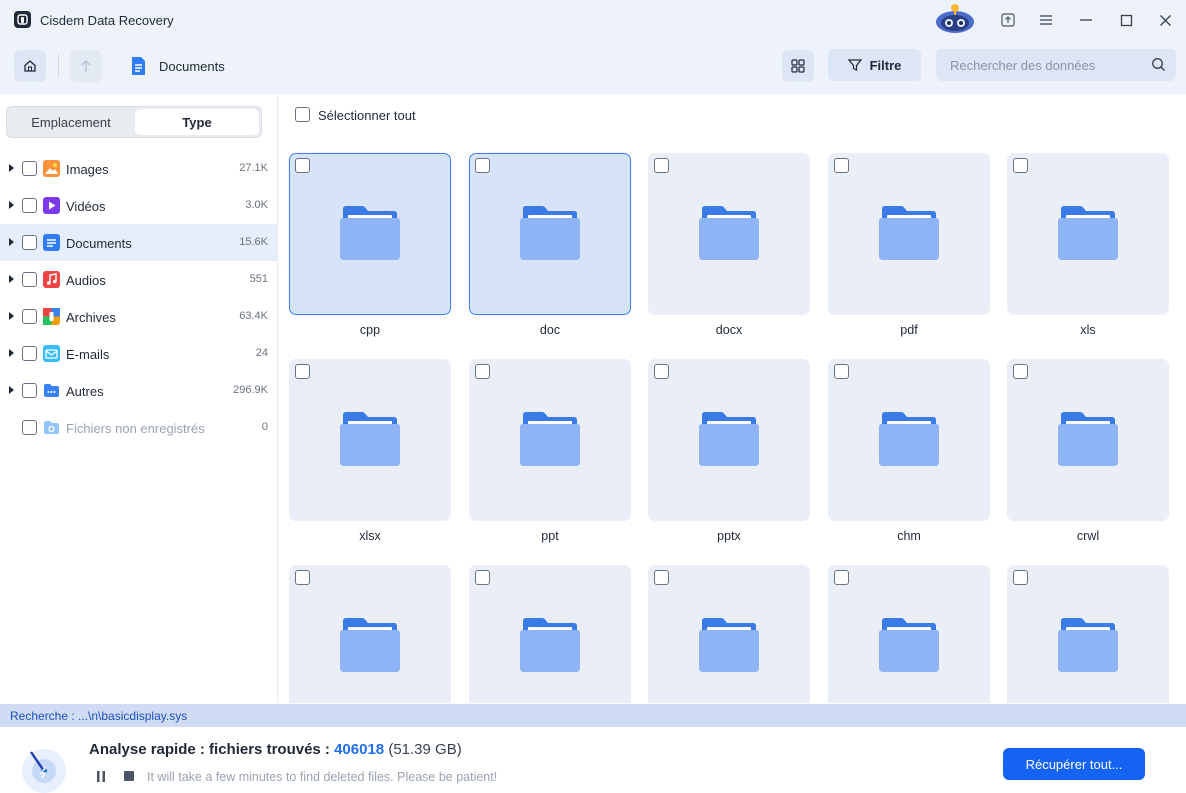 Image resolution: width=1186 pixels, height=793 pixels. I want to click on tab-type: Type, so click(197, 122).